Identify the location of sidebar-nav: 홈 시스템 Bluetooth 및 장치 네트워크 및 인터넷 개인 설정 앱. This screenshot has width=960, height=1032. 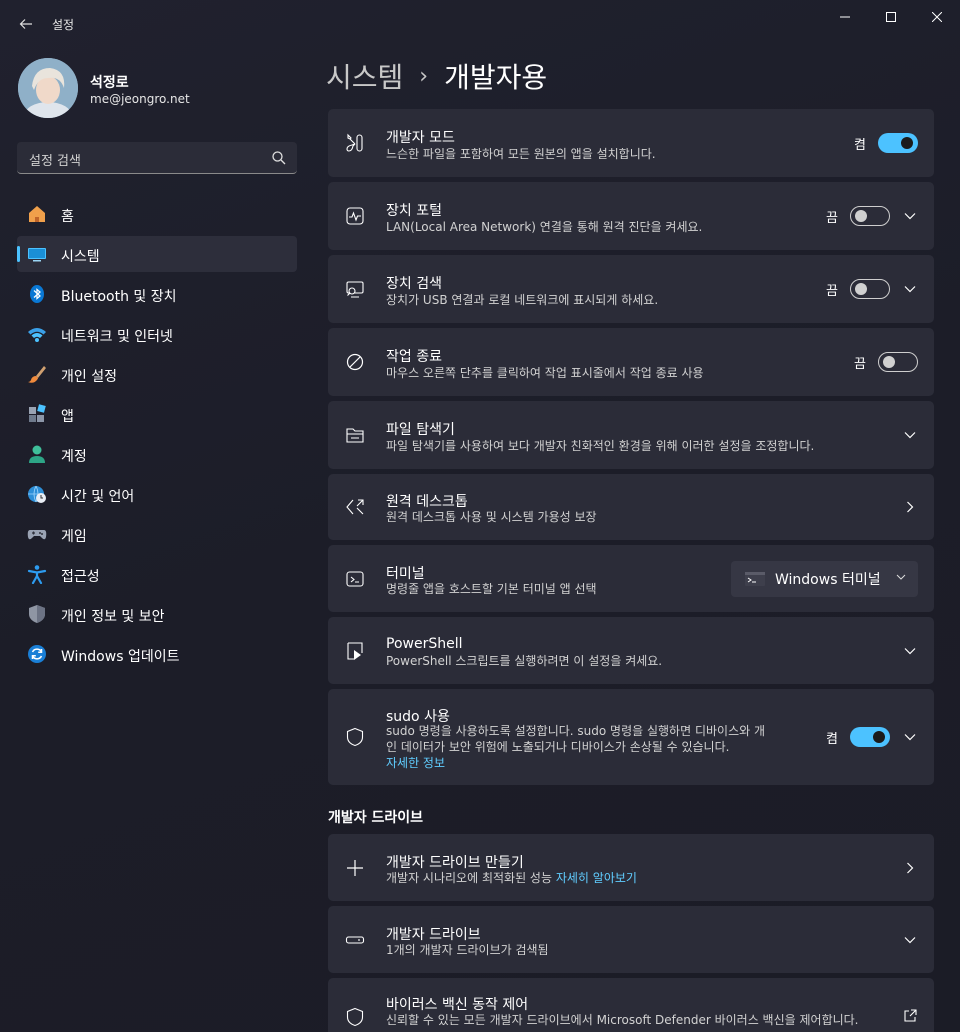
(157, 436).